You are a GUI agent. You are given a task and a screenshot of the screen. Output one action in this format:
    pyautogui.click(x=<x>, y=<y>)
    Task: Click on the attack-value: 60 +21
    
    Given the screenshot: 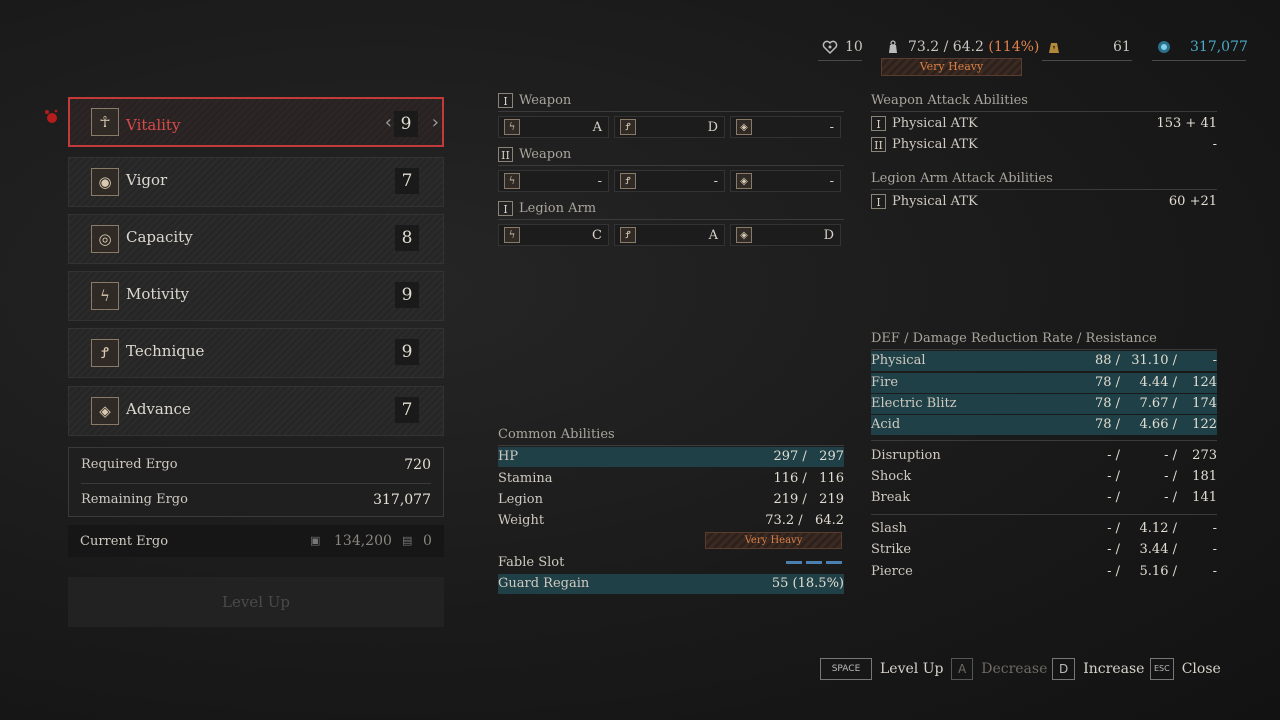 What is the action you would take?
    pyautogui.click(x=1192, y=201)
    